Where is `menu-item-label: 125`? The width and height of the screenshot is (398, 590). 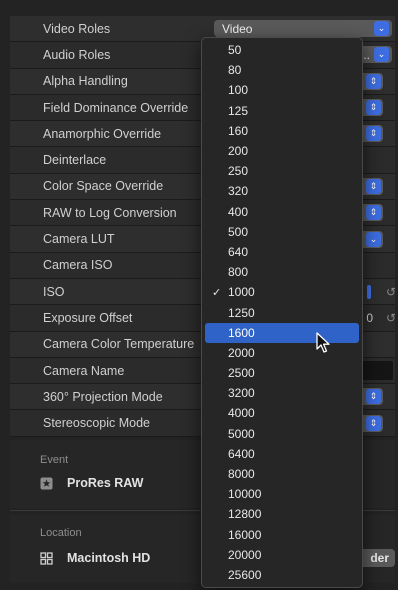
menu-item-label: 125 is located at coordinates (238, 110).